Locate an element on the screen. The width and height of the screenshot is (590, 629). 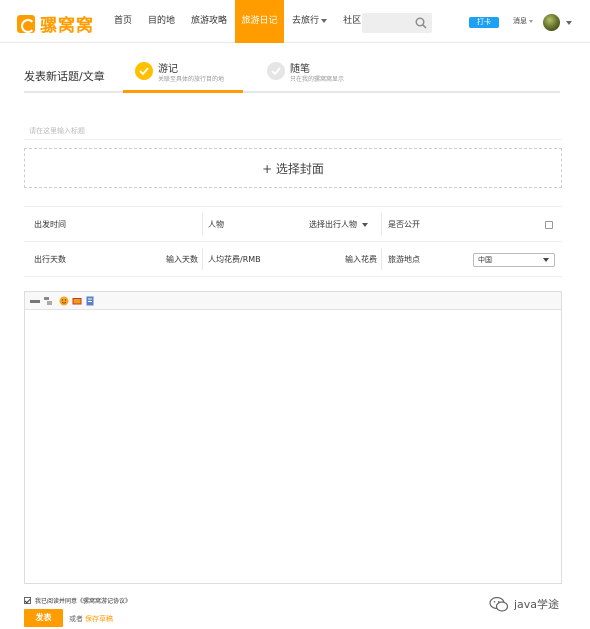
tab-label: 随笔 is located at coordinates (300, 69).